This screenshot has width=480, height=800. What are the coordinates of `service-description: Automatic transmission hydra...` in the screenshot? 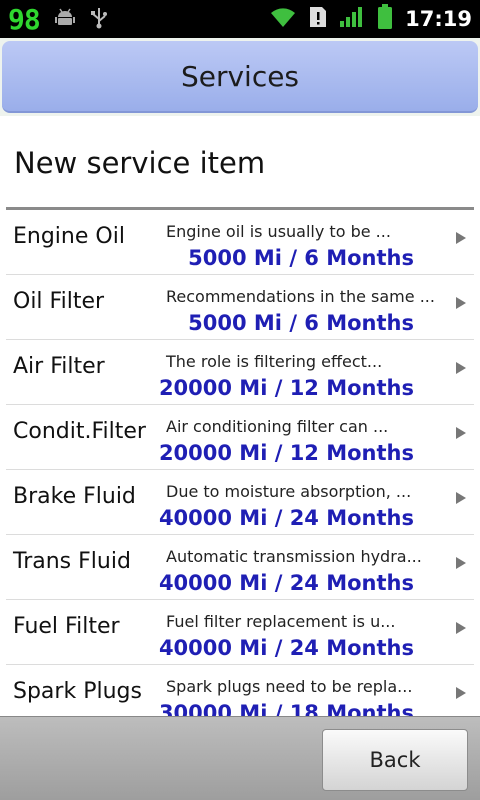 It's located at (294, 556).